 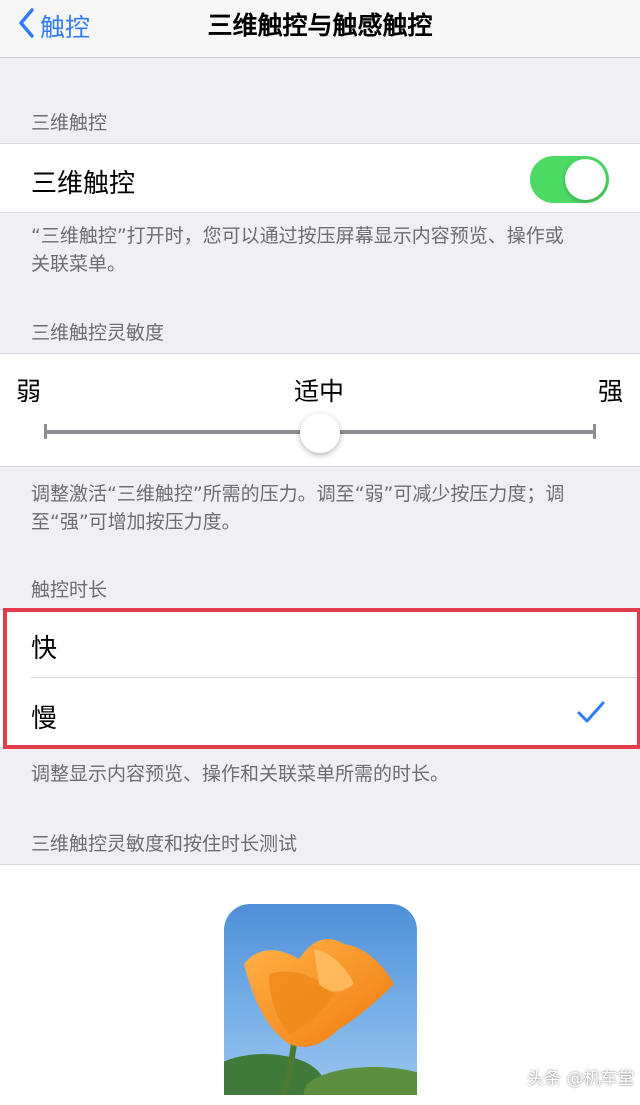 I want to click on duration-option-fast: 快, so click(x=320, y=644).